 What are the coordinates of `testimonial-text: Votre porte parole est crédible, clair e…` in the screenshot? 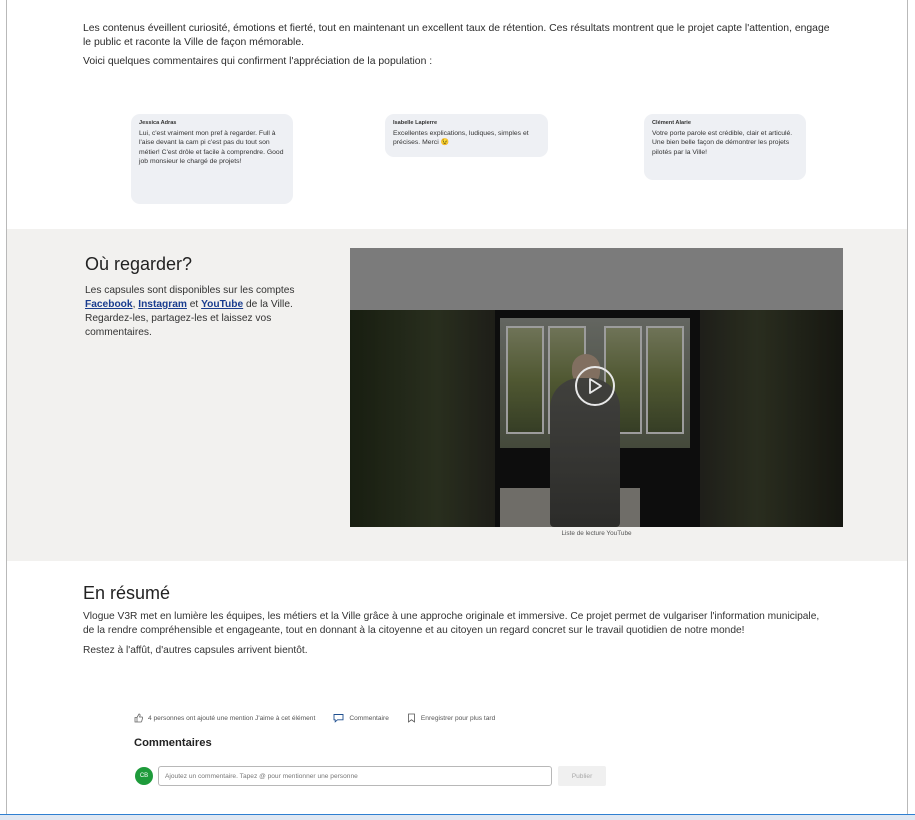 It's located at (722, 143).